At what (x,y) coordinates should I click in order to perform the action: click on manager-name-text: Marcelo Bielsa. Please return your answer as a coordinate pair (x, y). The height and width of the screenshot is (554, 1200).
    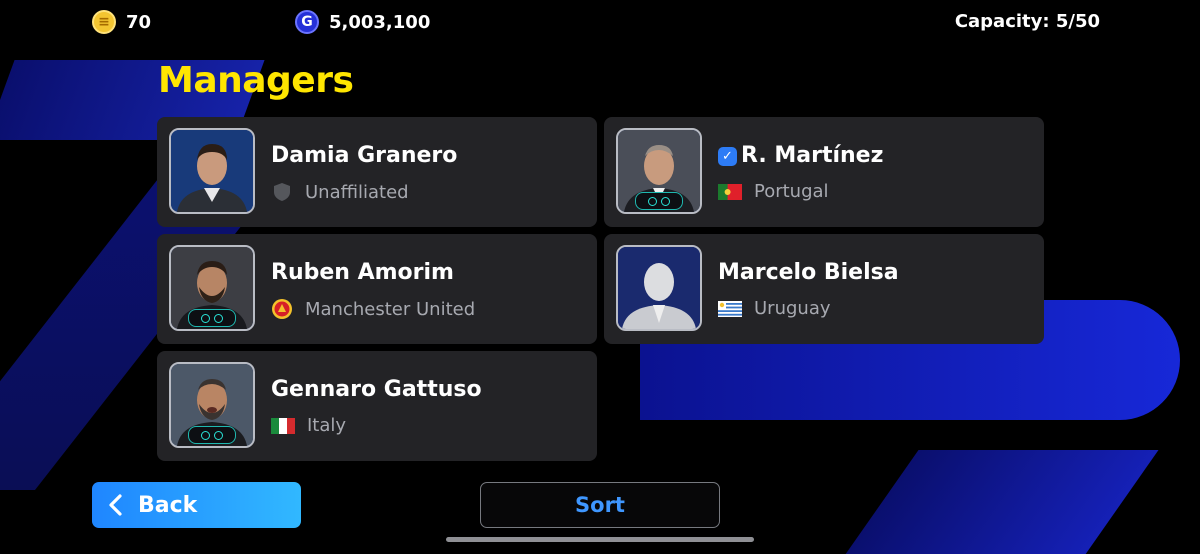
    Looking at the image, I should click on (808, 272).